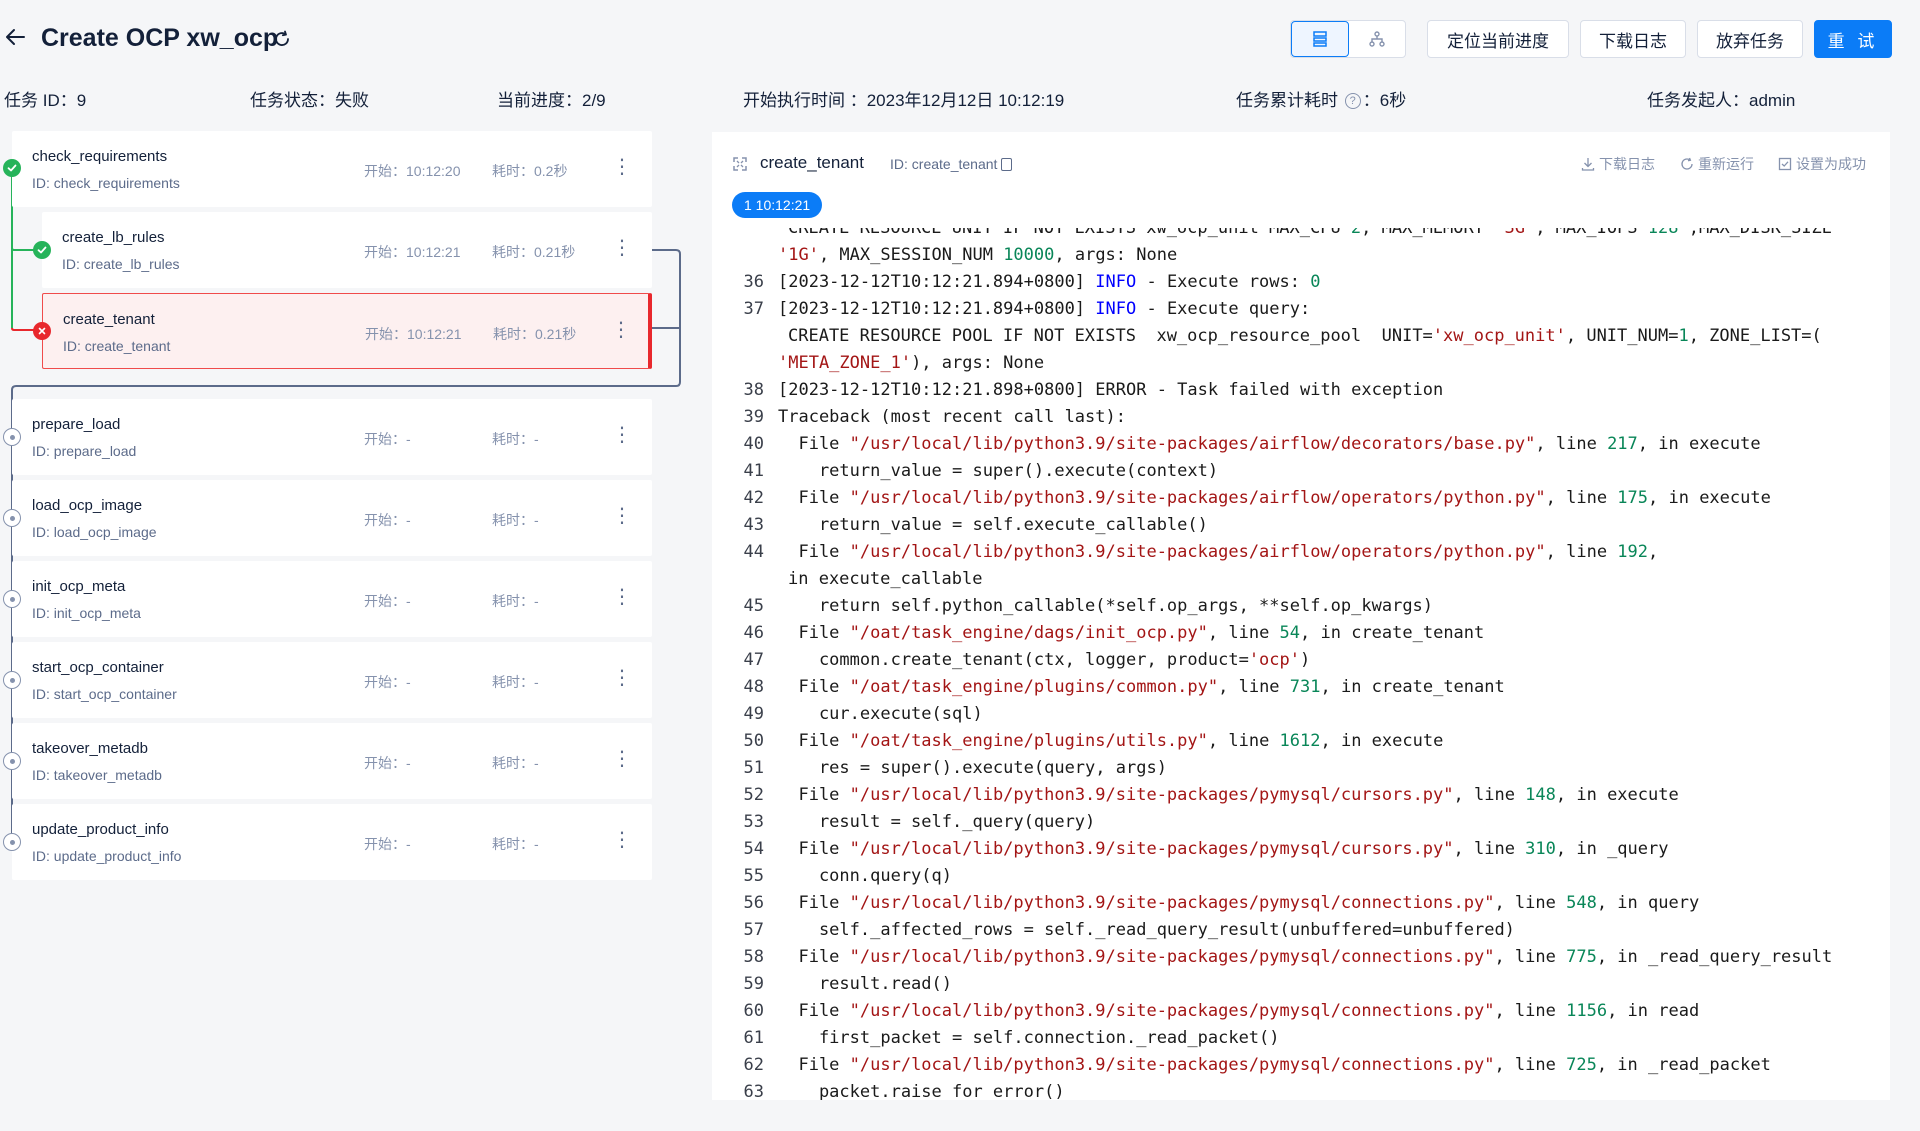 This screenshot has width=1920, height=1131. What do you see at coordinates (993, 525) in the screenshot?
I see `log-token: return_value = self.execute_callable()` at bounding box center [993, 525].